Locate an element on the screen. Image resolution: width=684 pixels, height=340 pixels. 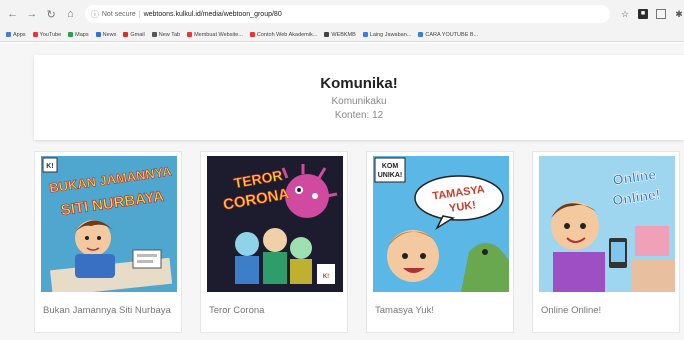
webtoon-title: Bukan Jamannya Siti Nurbaya is located at coordinates (110, 310).